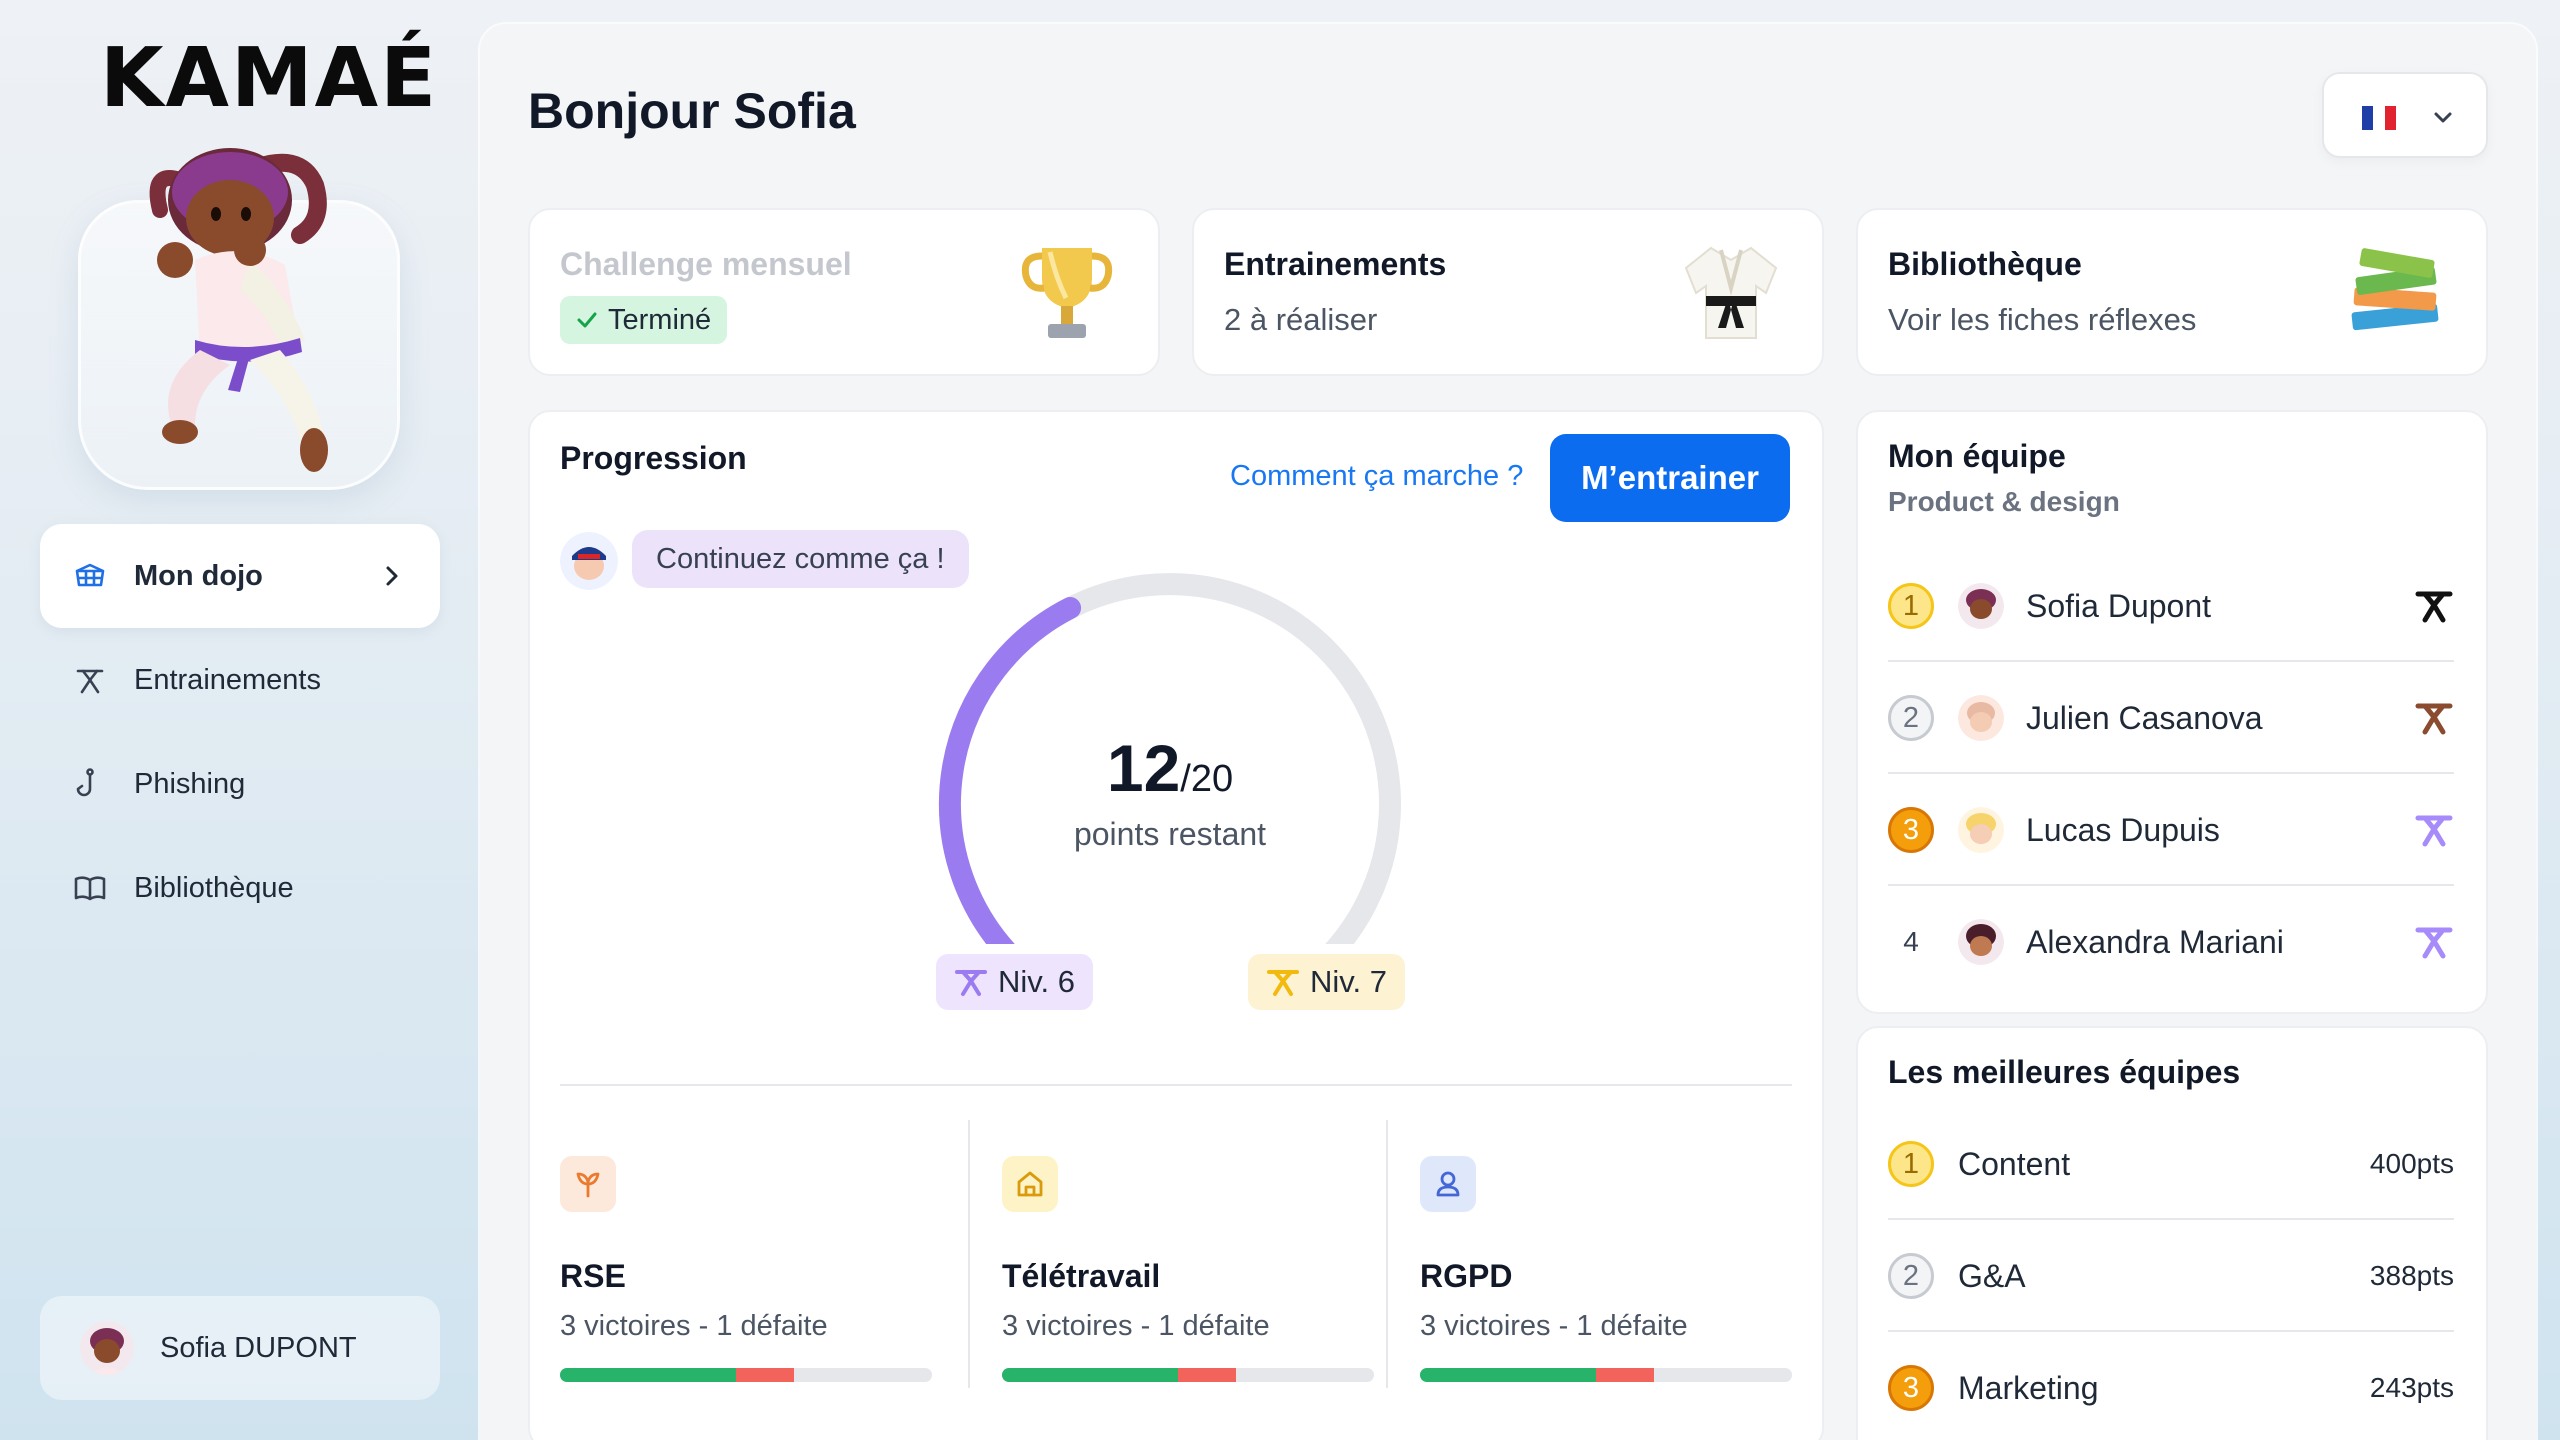  Describe the element at coordinates (1014, 982) in the screenshot. I see `level-current-badge: Niv. 6` at that location.